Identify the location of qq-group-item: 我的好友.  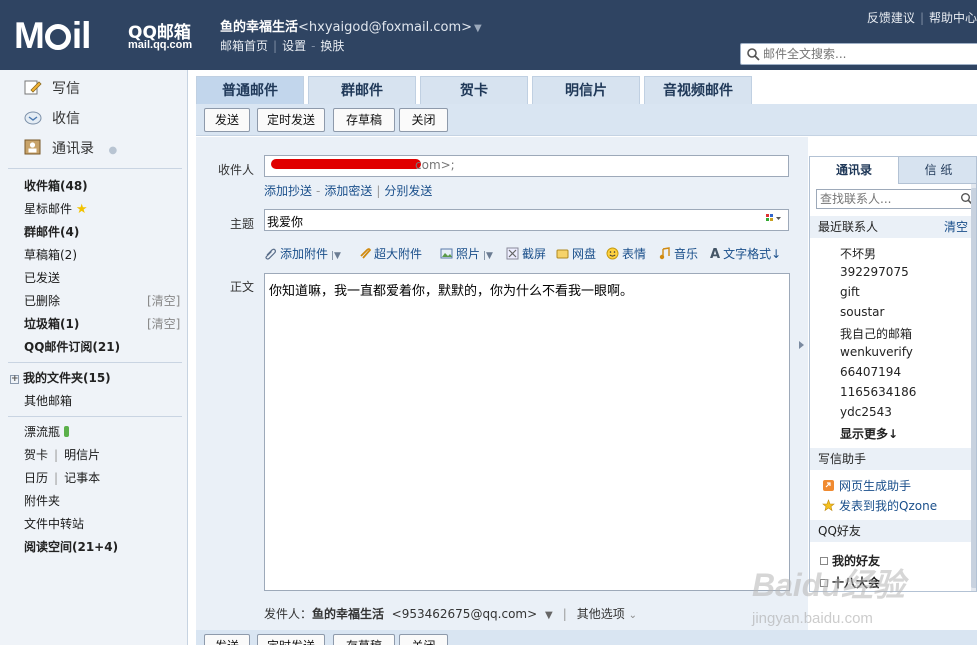
(850, 560).